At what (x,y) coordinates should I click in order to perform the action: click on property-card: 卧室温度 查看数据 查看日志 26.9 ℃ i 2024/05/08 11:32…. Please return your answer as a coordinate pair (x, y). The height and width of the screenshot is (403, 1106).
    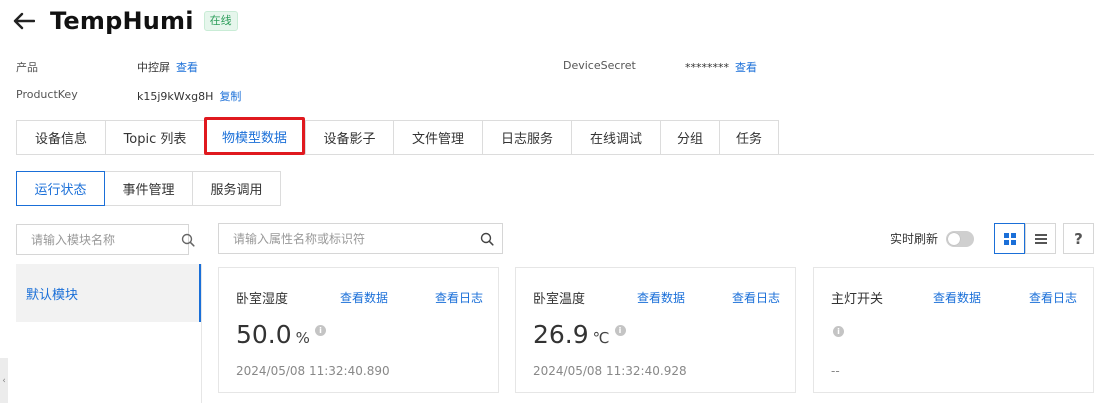
    Looking at the image, I should click on (655, 330).